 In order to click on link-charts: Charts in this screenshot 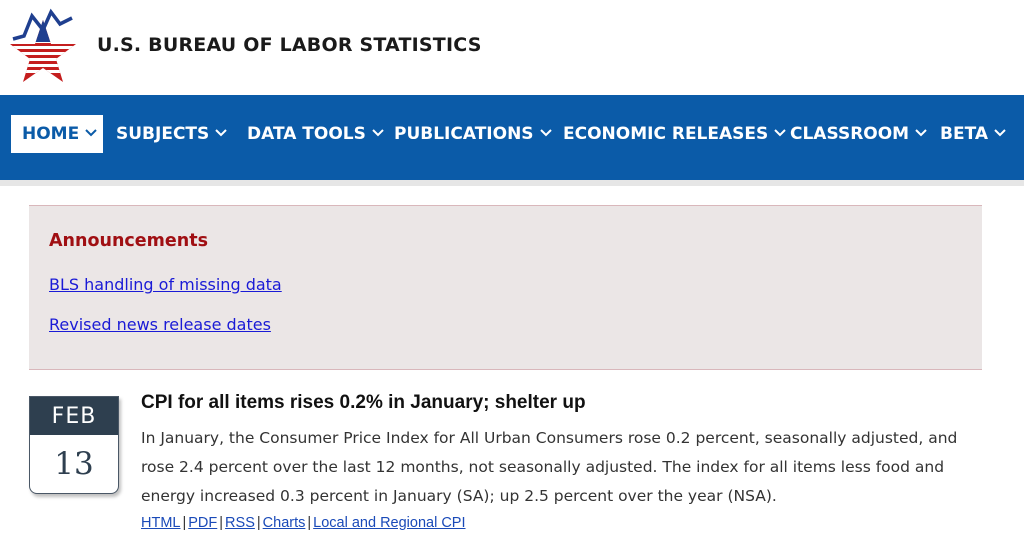, I will do `click(284, 523)`.